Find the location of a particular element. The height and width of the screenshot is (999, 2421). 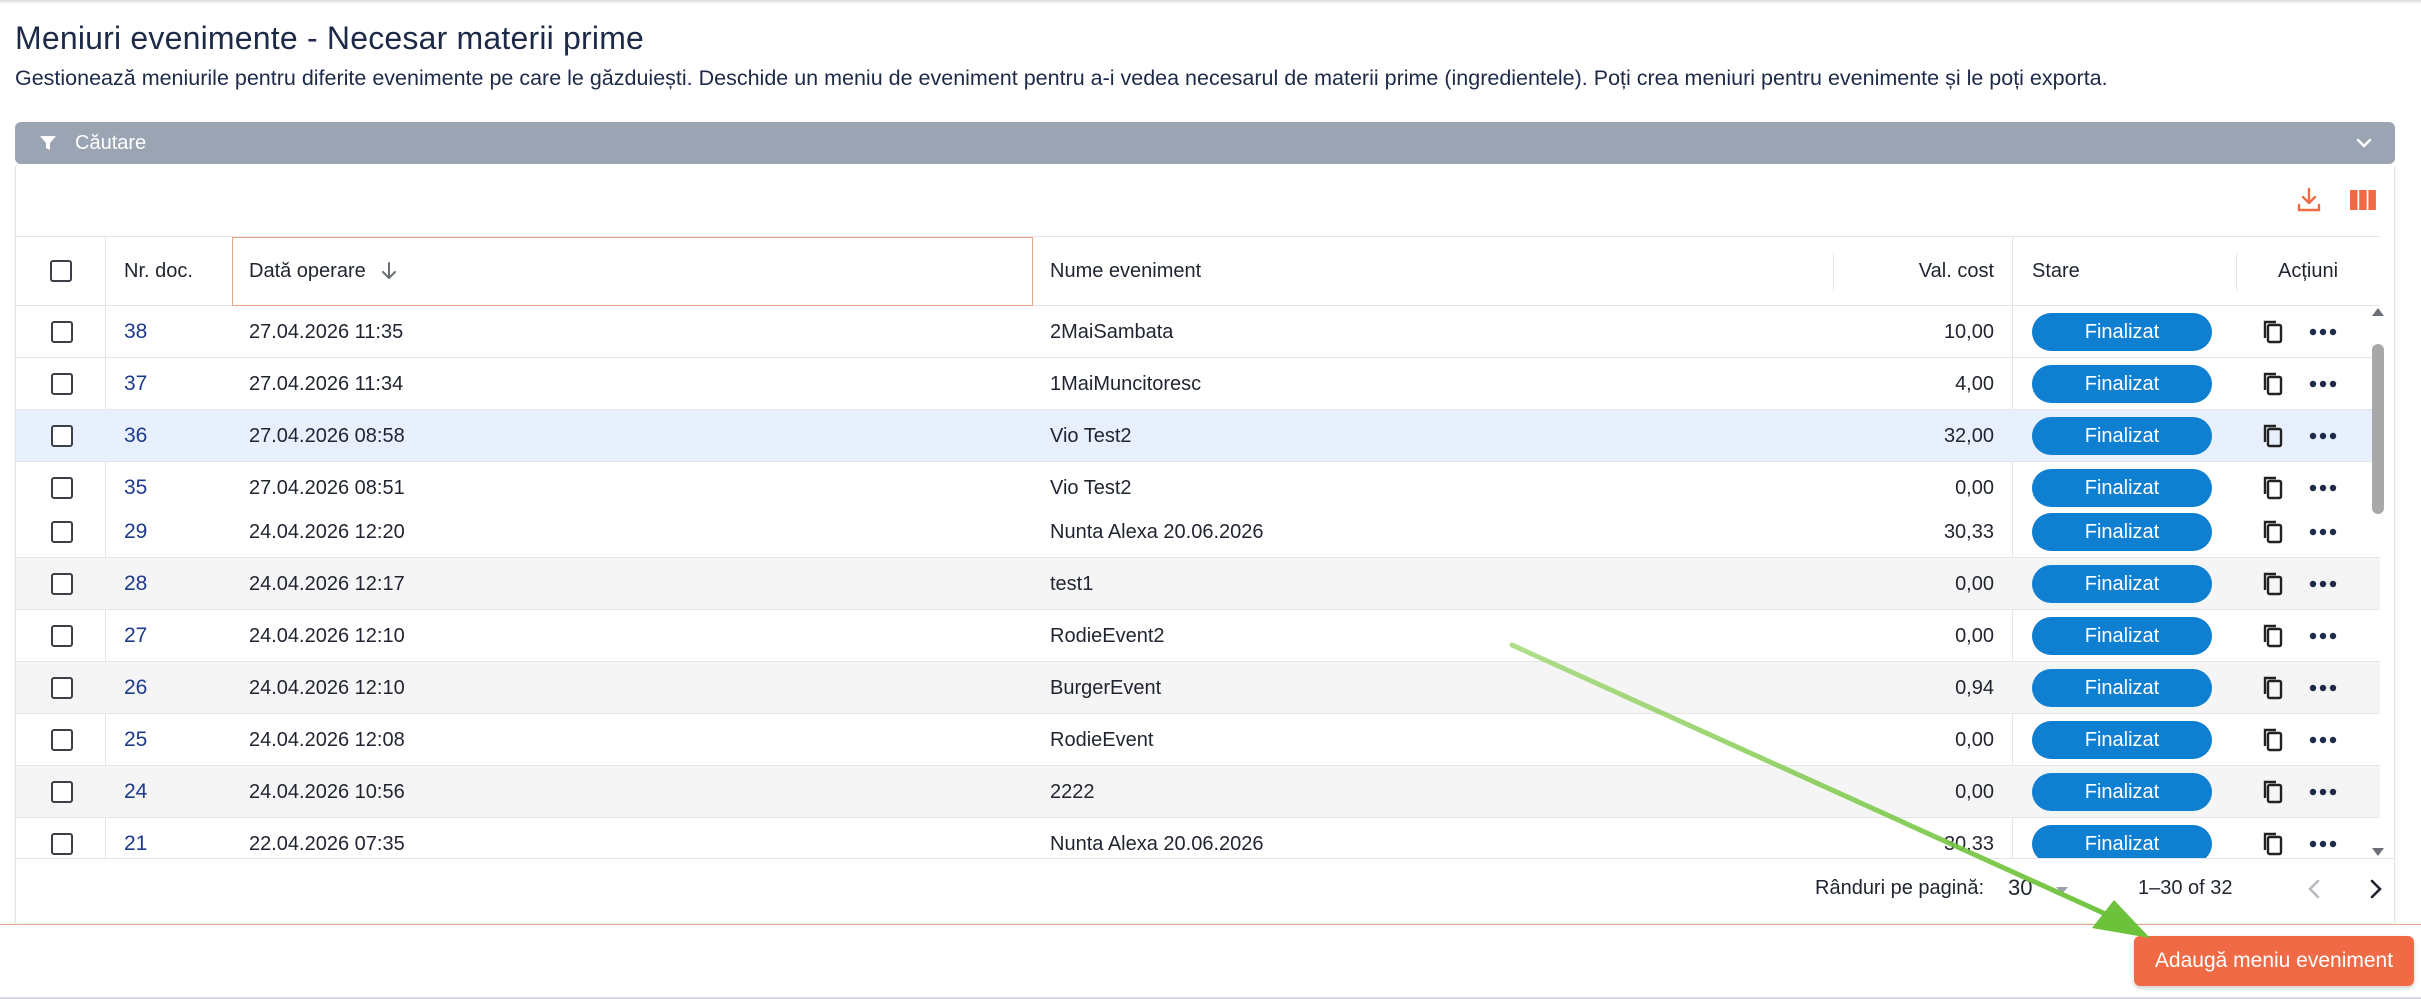

row-doc-number: 28 is located at coordinates (135, 584).